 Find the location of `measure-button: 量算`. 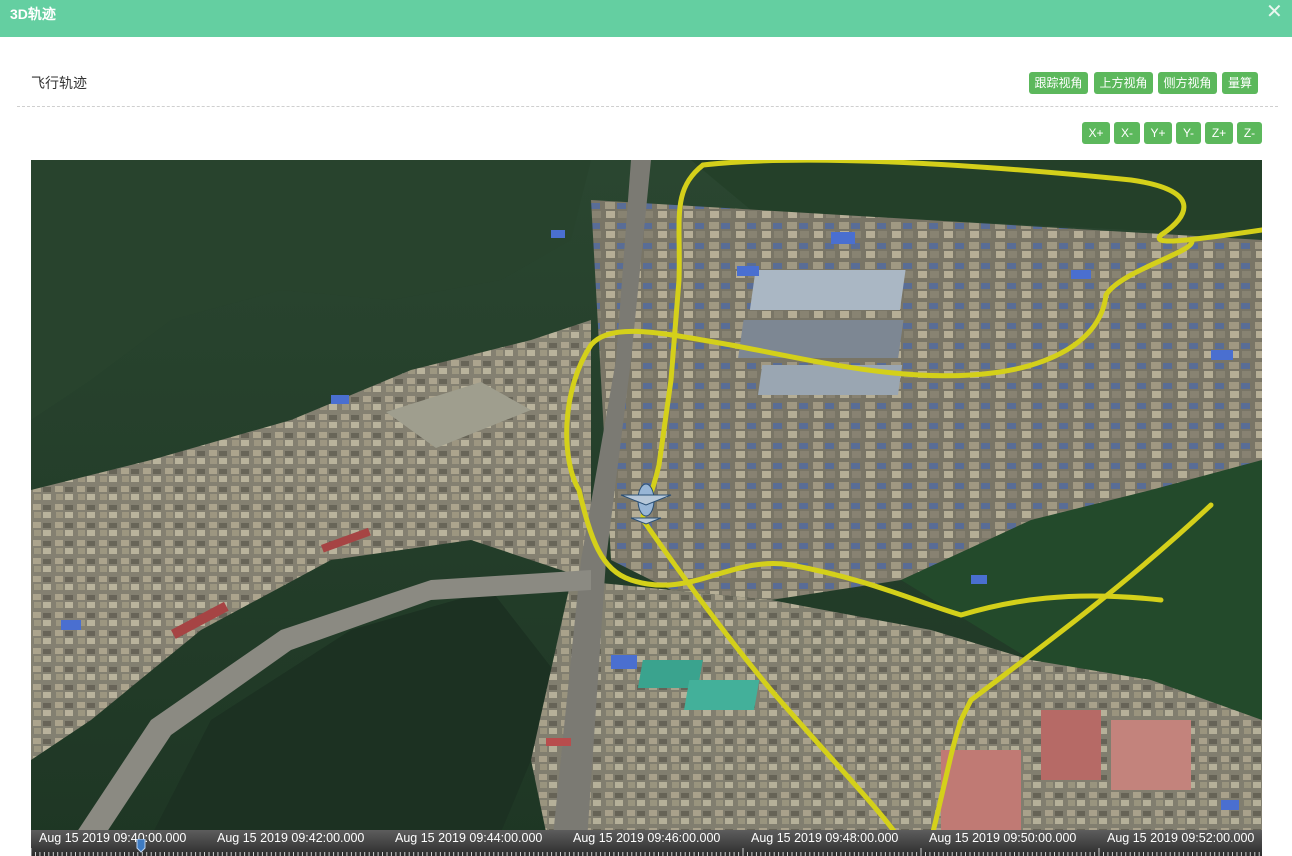

measure-button: 量算 is located at coordinates (1240, 83).